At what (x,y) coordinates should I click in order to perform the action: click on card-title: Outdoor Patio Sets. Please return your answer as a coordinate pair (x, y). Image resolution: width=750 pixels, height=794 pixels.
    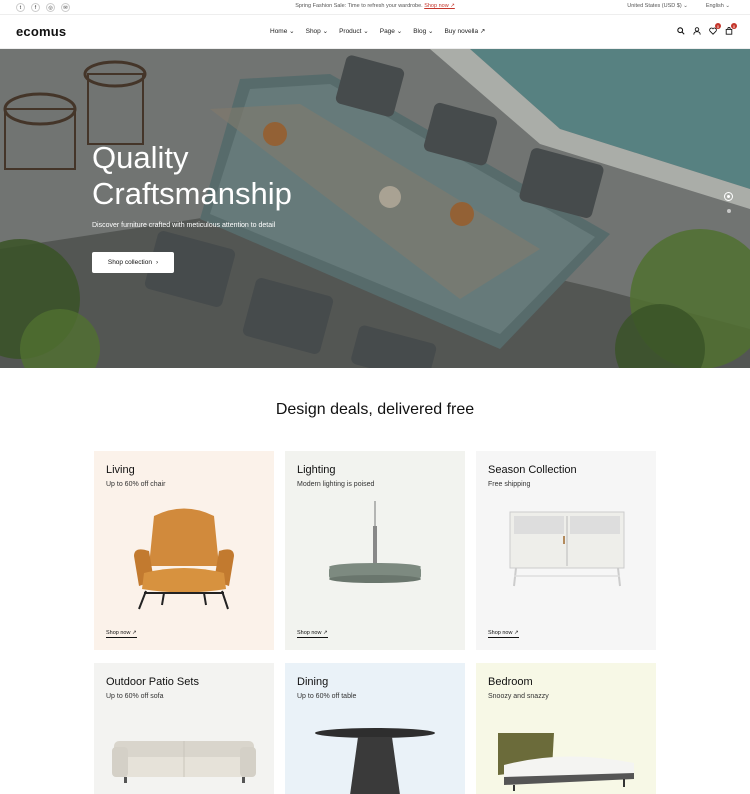
    Looking at the image, I should click on (152, 682).